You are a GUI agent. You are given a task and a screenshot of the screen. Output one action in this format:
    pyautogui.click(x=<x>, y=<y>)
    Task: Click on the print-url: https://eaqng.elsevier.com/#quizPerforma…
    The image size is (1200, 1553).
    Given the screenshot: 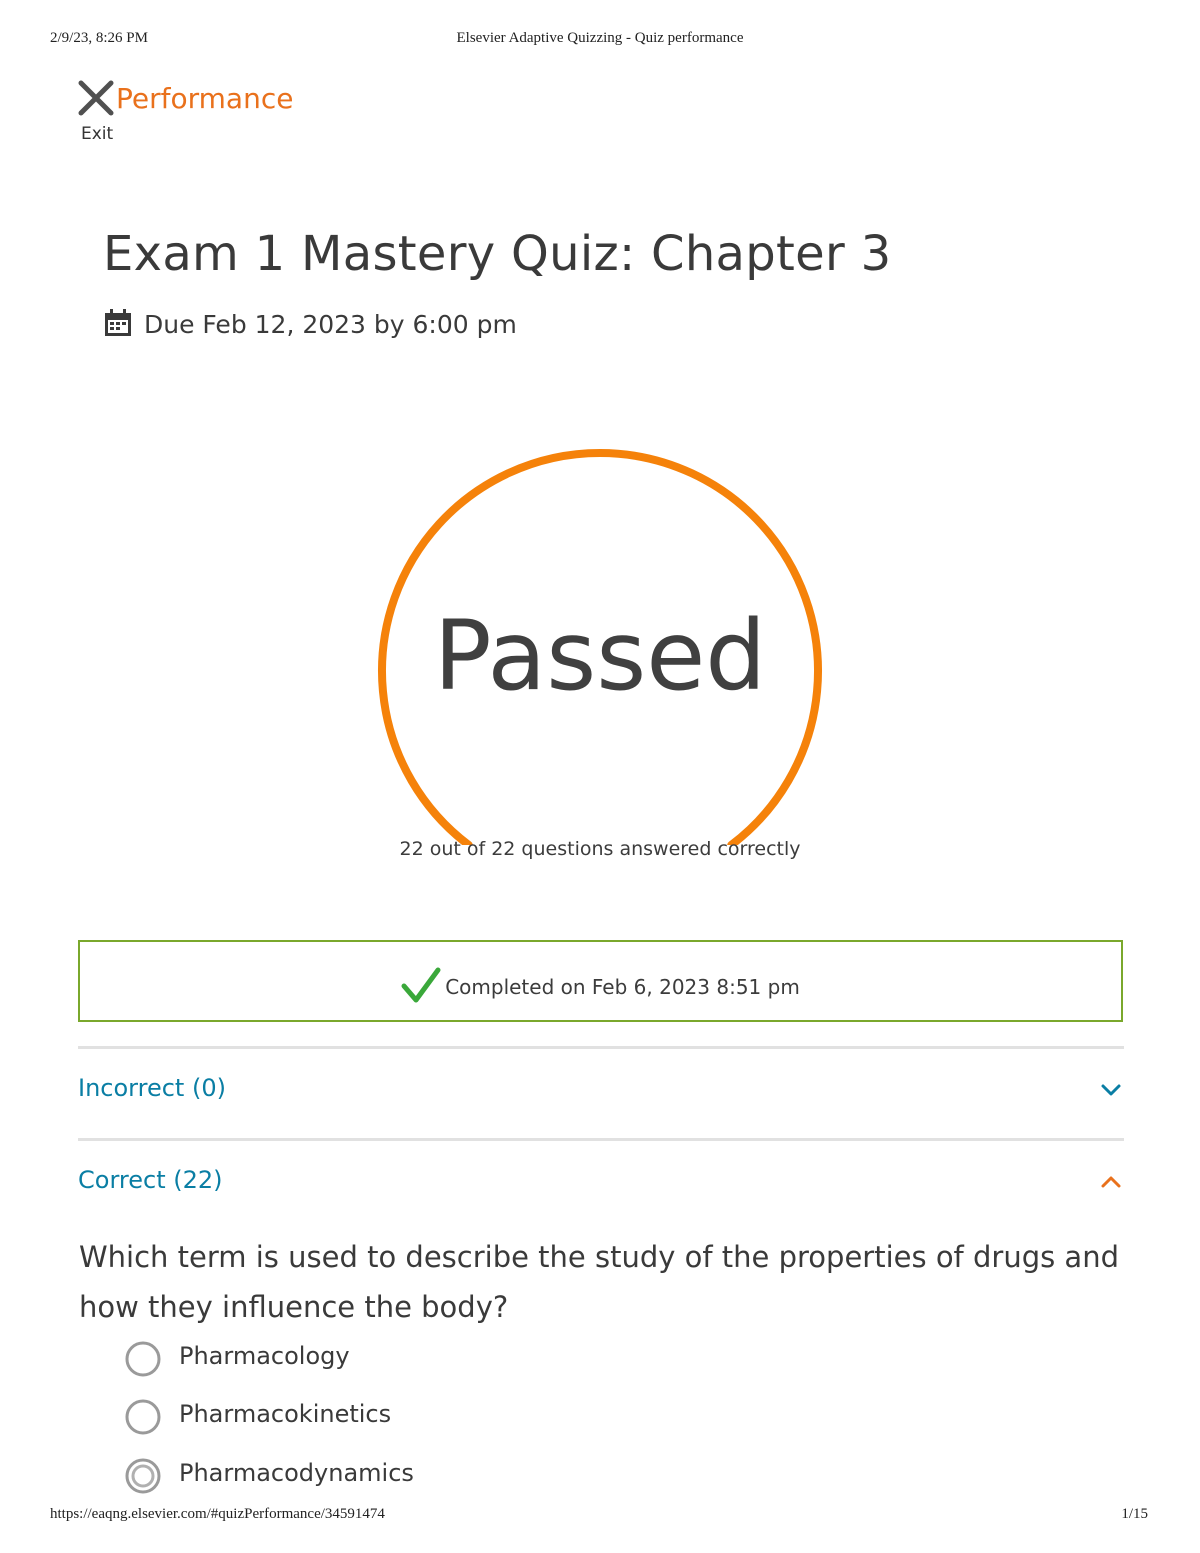 What is the action you would take?
    pyautogui.click(x=217, y=1514)
    